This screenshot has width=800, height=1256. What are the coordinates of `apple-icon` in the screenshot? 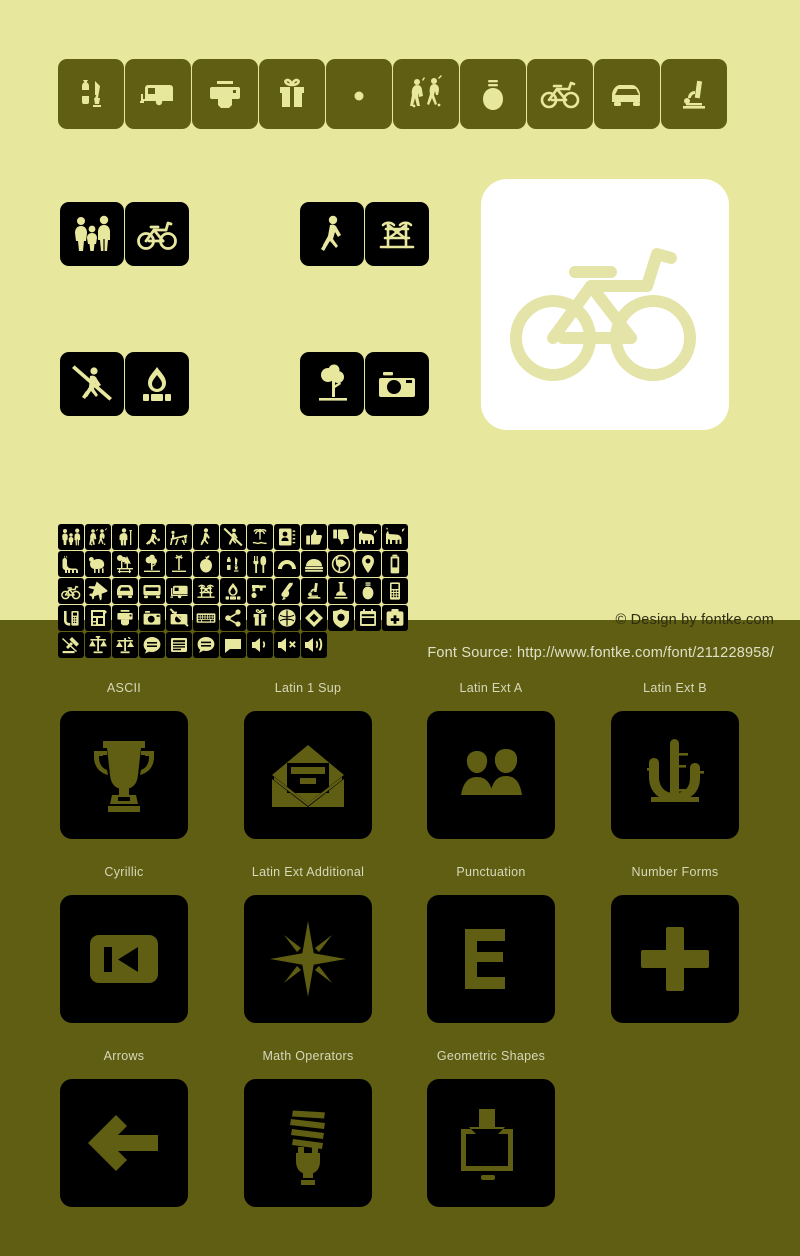 It's located at (206, 564).